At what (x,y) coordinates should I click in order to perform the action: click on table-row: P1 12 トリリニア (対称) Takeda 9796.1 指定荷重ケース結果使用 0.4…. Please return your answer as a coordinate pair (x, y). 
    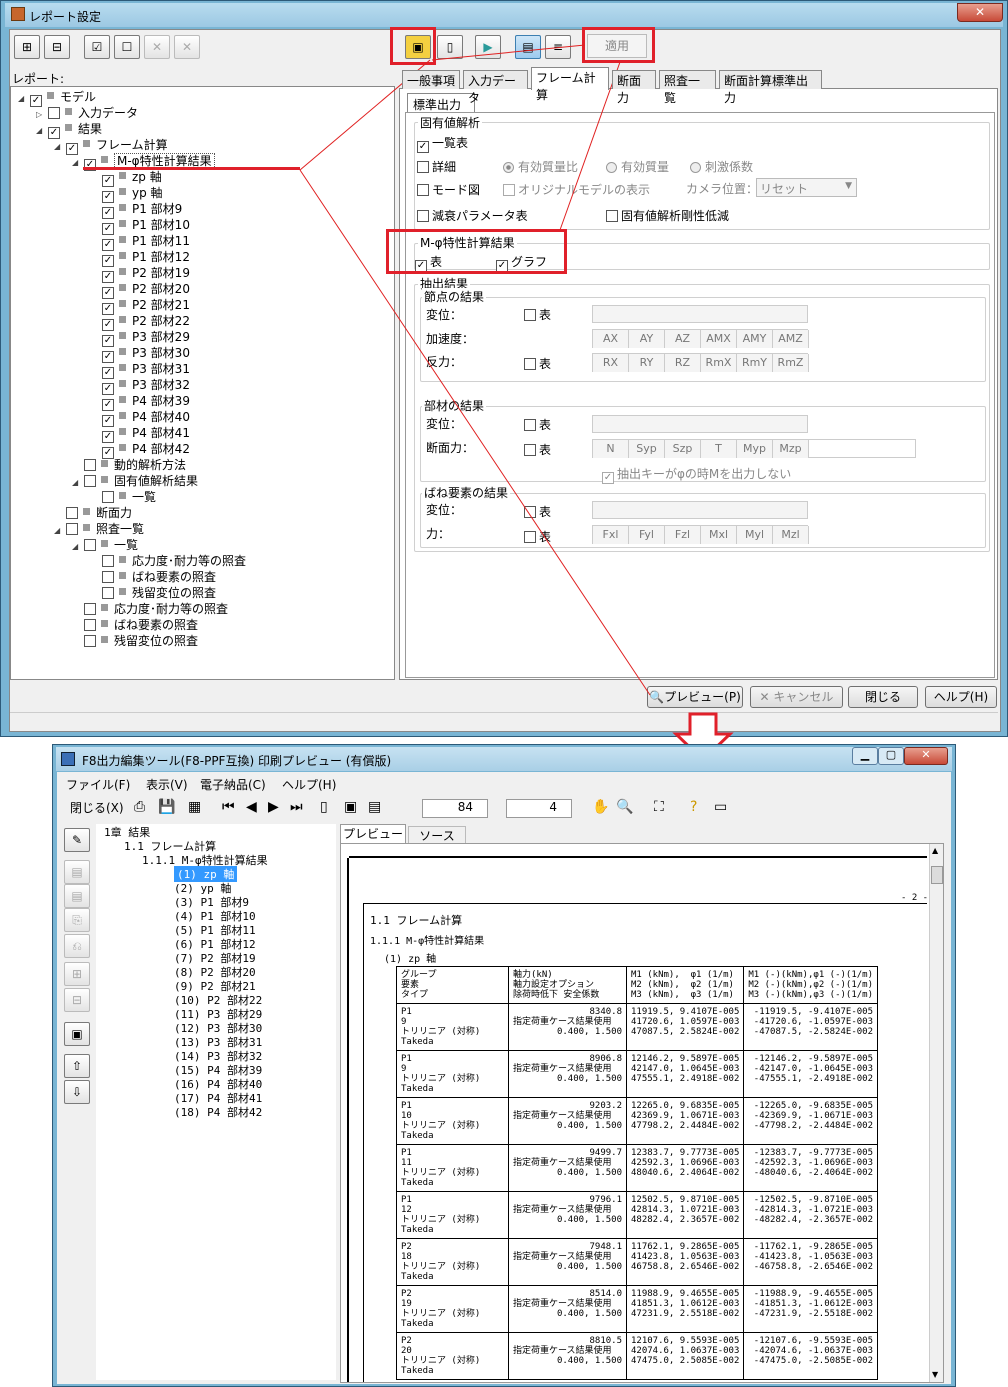
    Looking at the image, I should click on (637, 1215).